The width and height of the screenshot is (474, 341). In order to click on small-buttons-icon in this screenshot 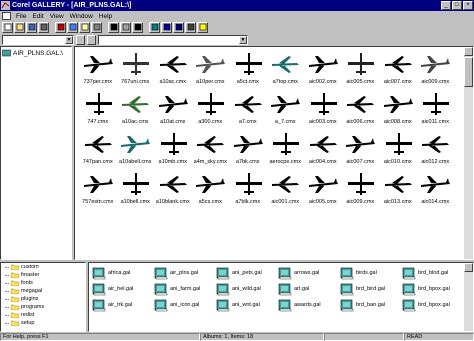, I will do `click(166, 27)`.